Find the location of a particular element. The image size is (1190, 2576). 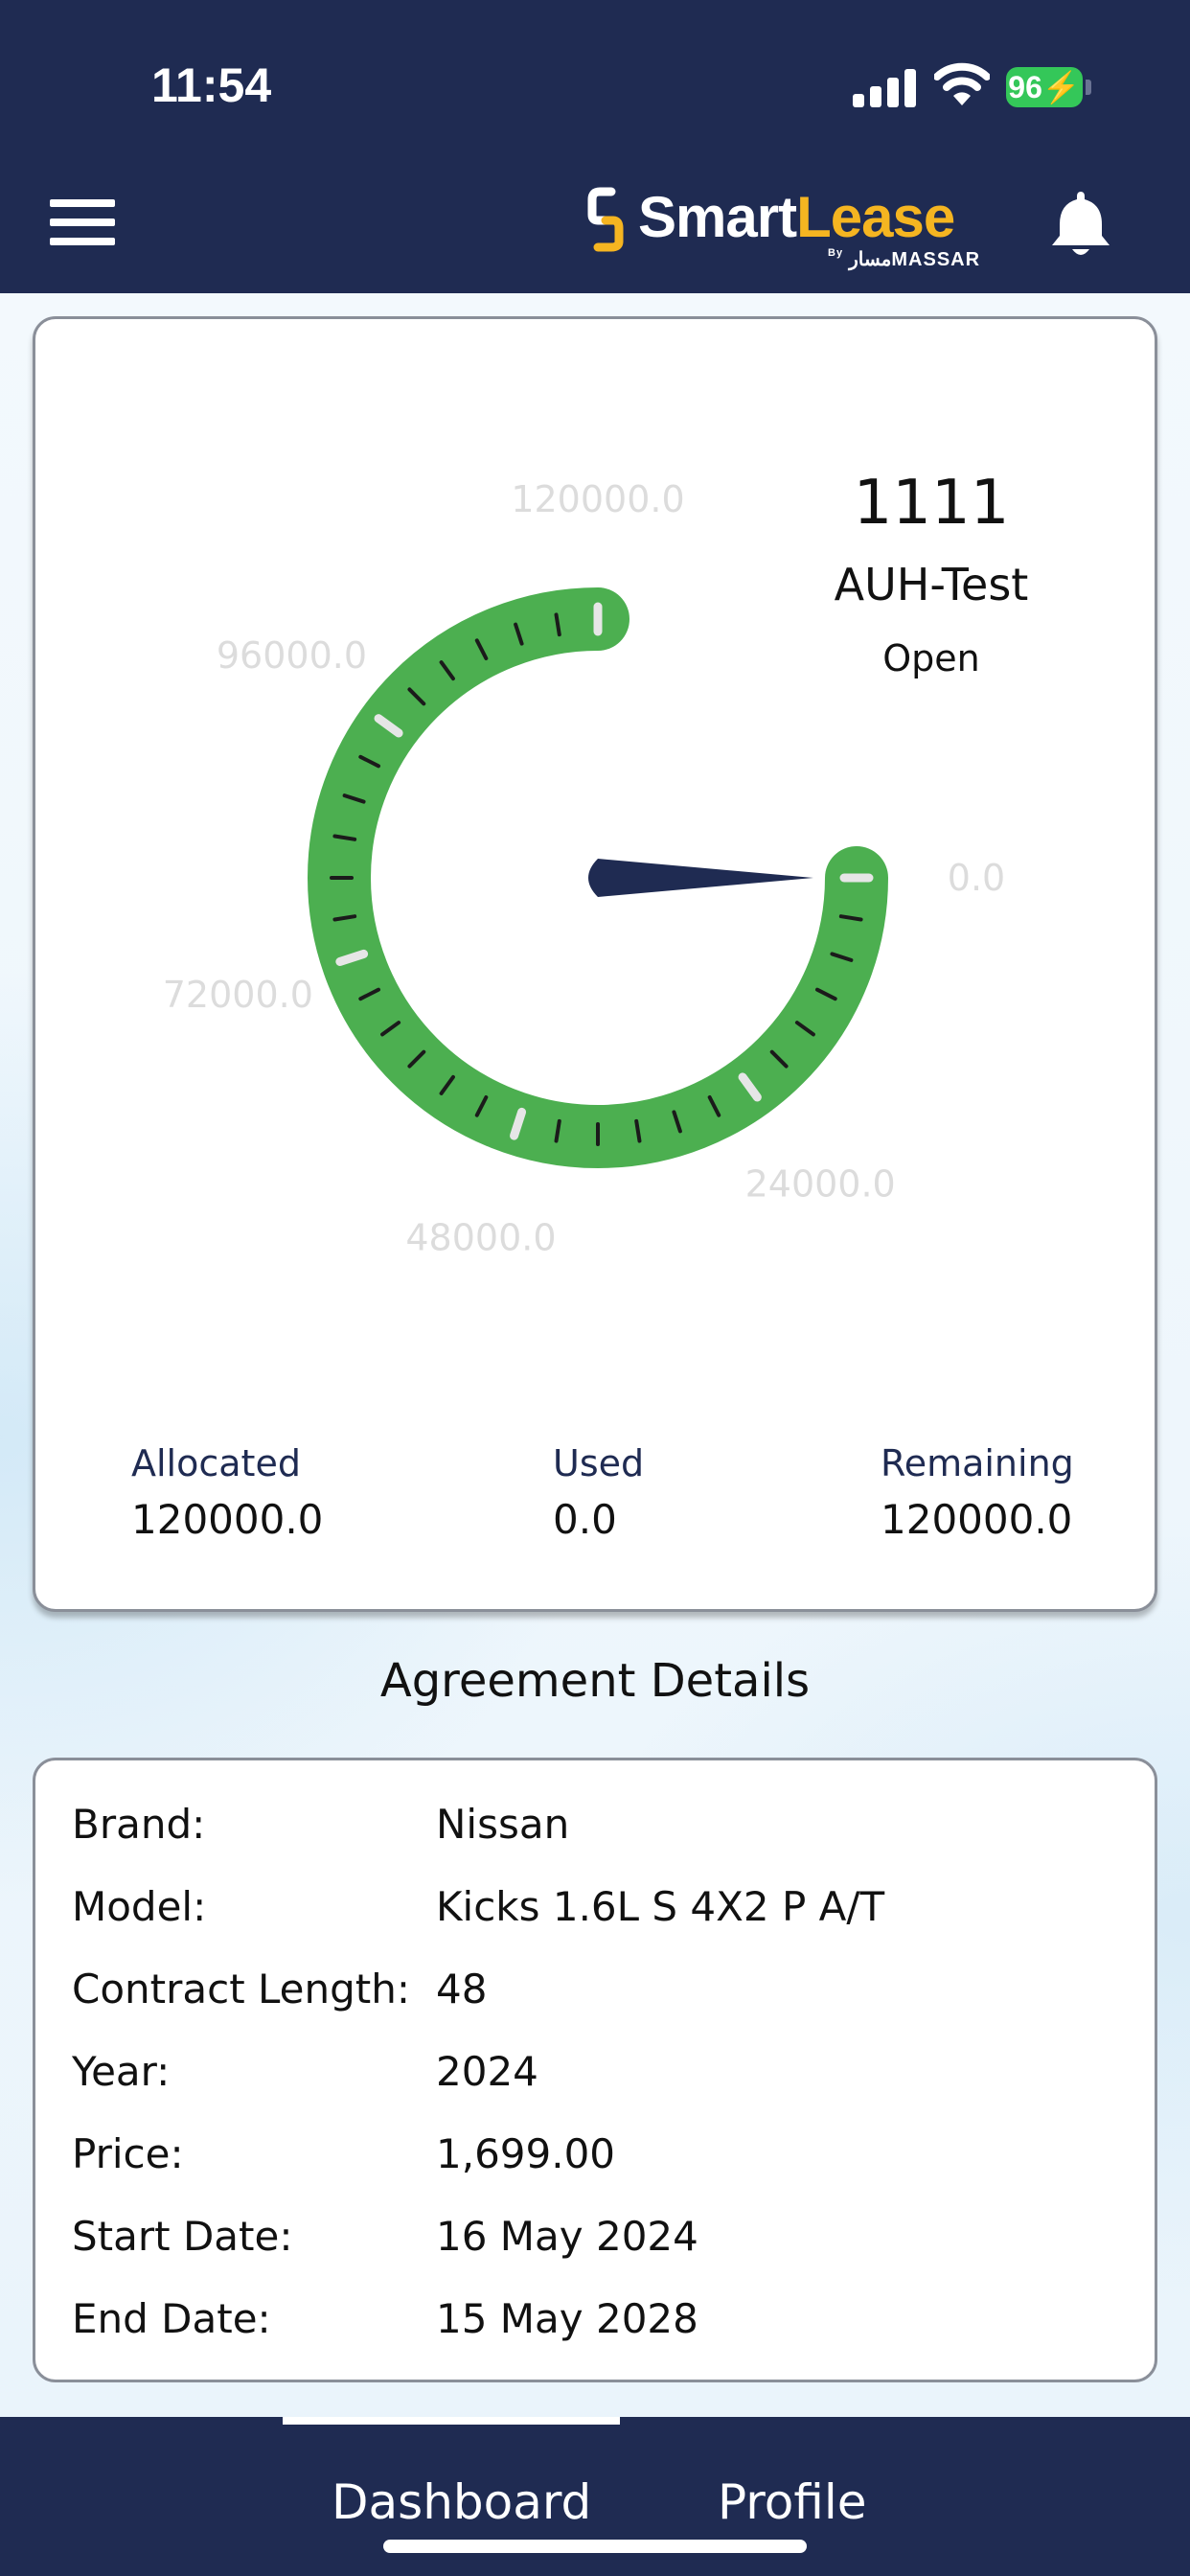

gauge-needle is located at coordinates (700, 878).